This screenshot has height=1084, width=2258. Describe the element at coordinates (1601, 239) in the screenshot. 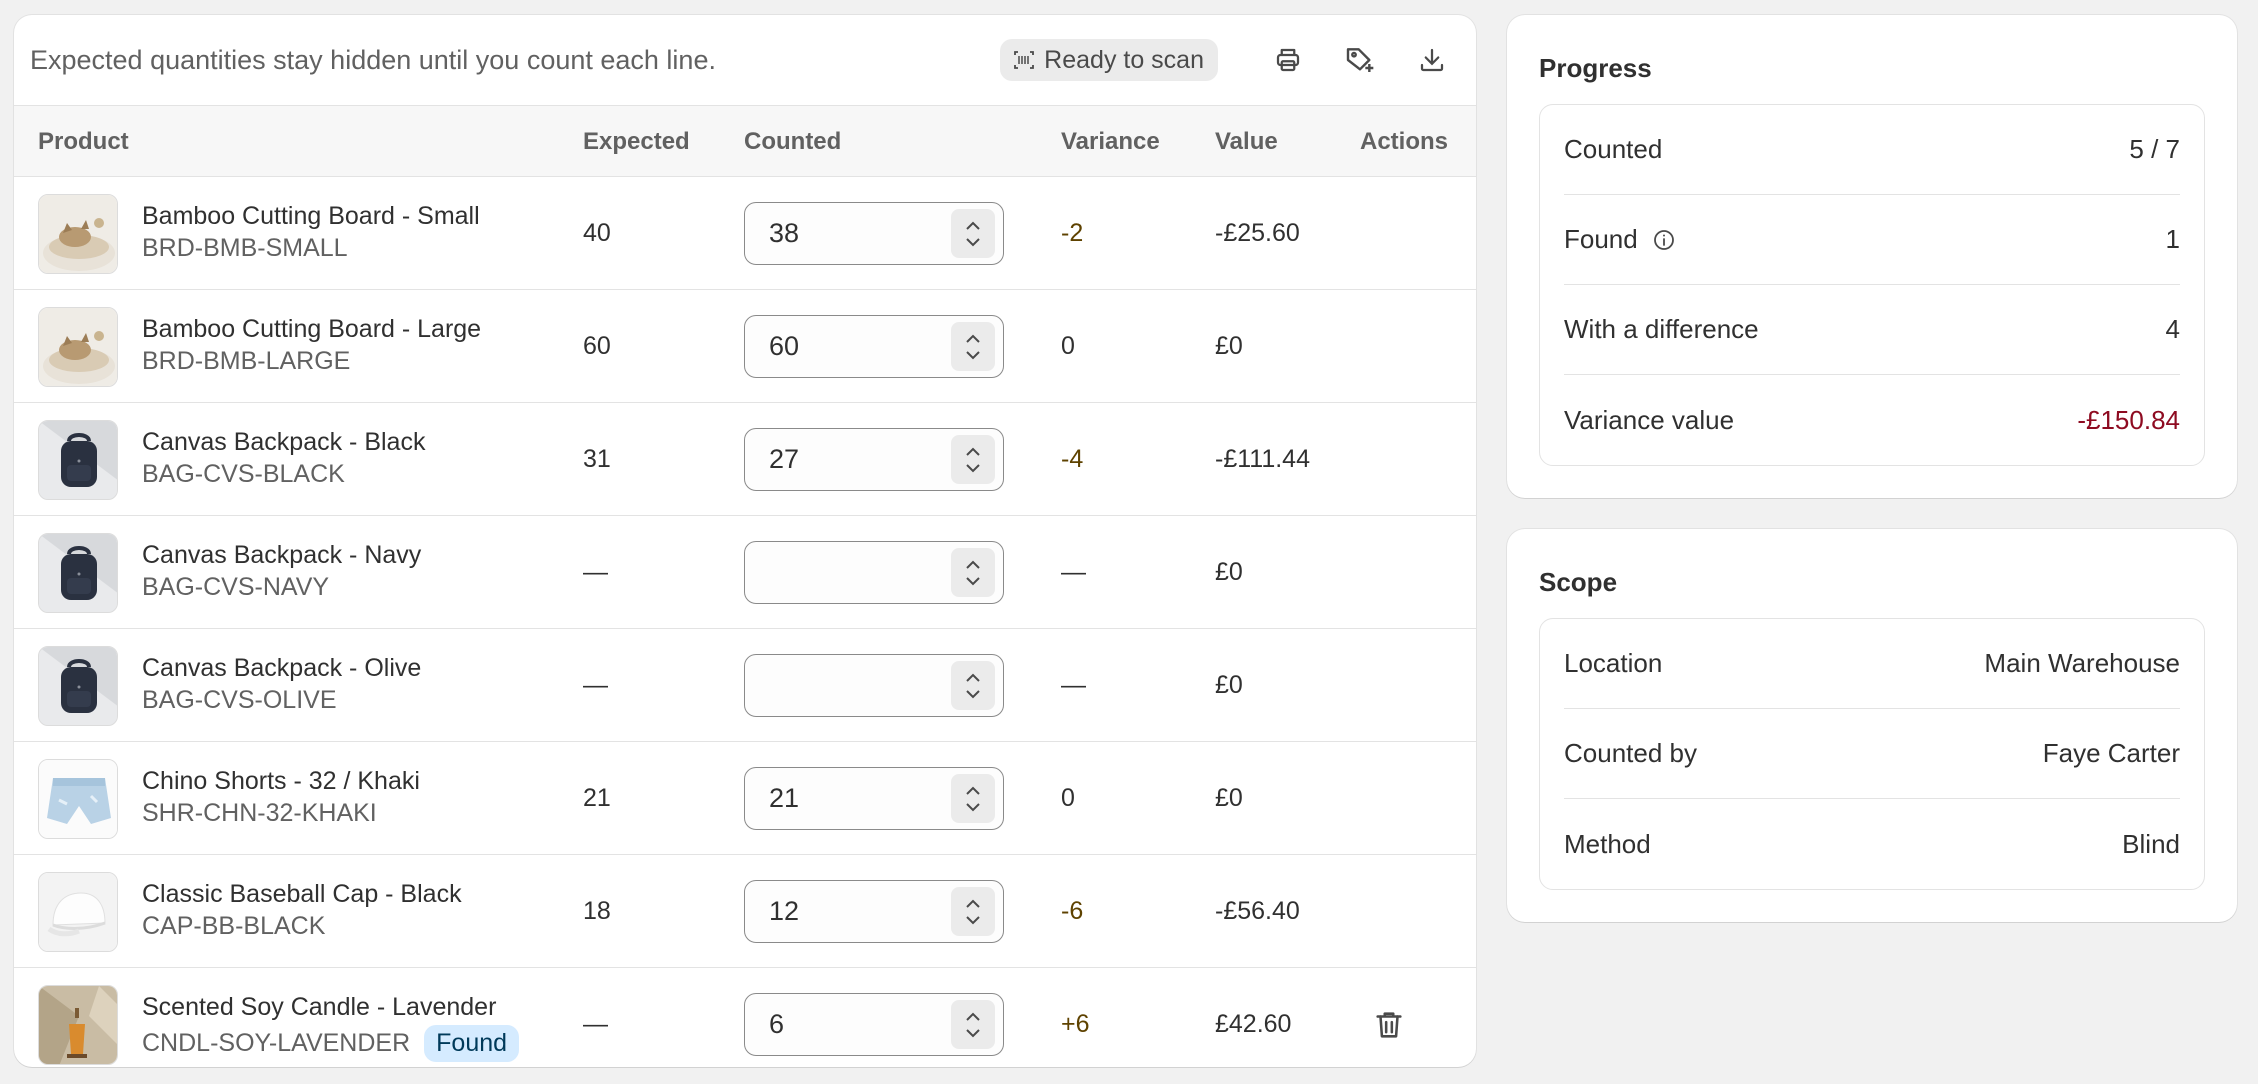

I see `kv-label: Found` at that location.